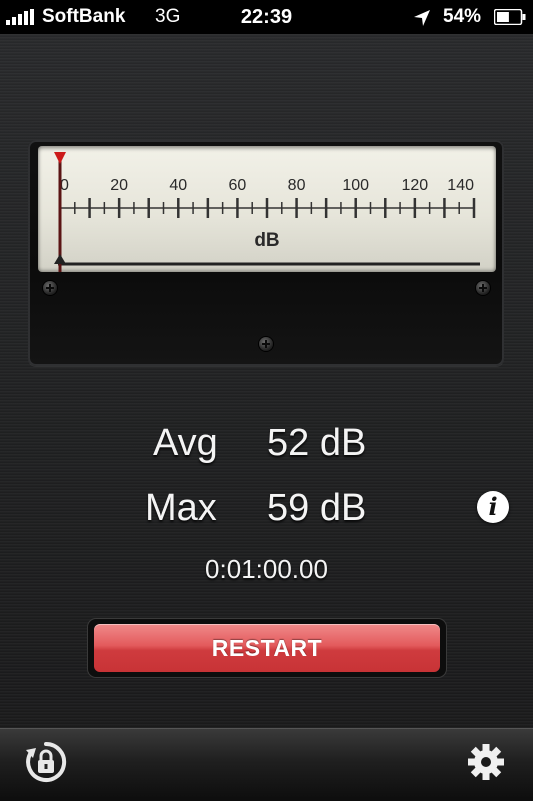 The image size is (533, 801). I want to click on rotation-lock-icon, so click(46, 762).